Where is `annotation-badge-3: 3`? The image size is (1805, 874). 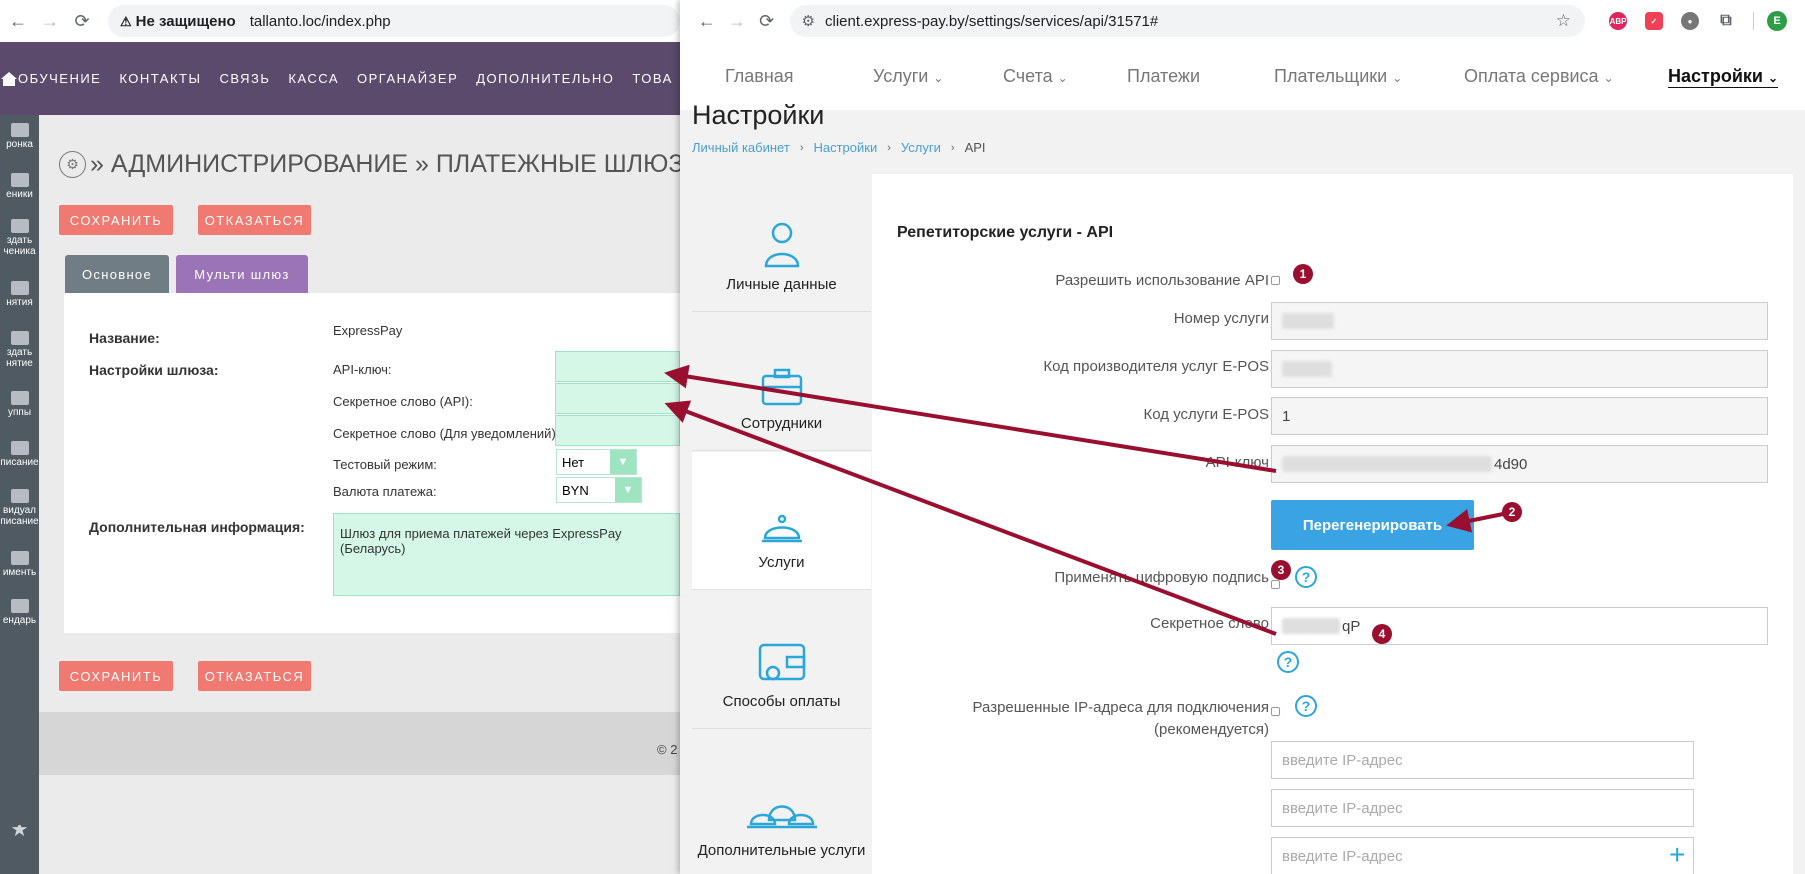
annotation-badge-3: 3 is located at coordinates (1281, 570).